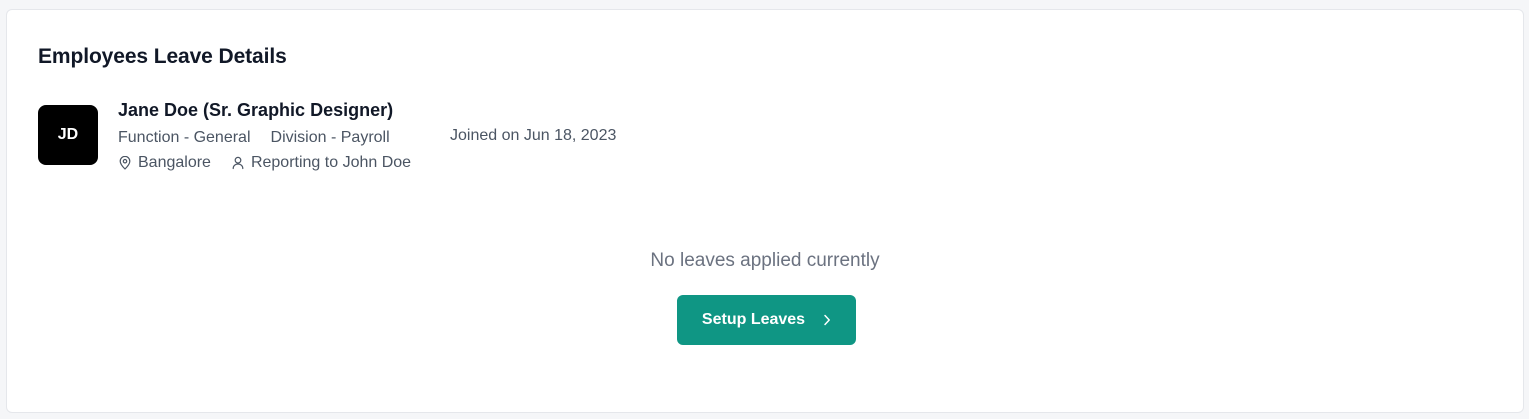 The image size is (1529, 419). I want to click on setup-leaves-label: Setup Leaves, so click(753, 319).